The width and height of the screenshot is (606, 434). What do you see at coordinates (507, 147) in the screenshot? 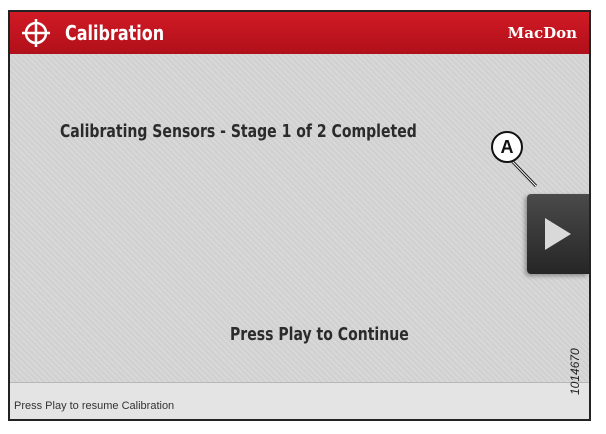
I see `callout-marker-a: A` at bounding box center [507, 147].